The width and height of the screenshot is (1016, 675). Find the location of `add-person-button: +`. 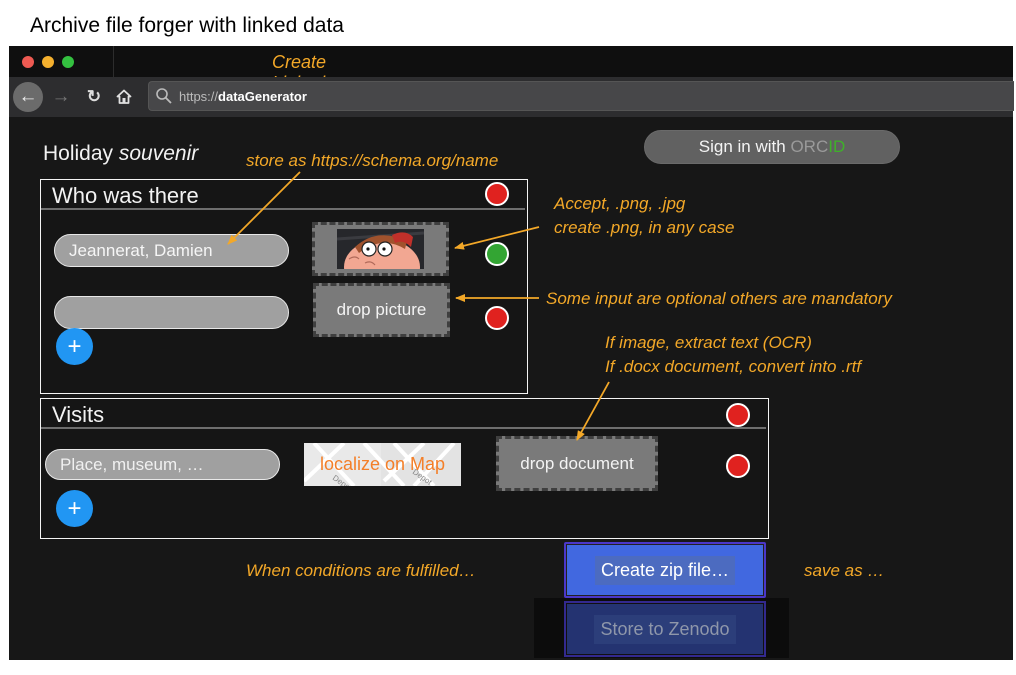

add-person-button: + is located at coordinates (74, 346).